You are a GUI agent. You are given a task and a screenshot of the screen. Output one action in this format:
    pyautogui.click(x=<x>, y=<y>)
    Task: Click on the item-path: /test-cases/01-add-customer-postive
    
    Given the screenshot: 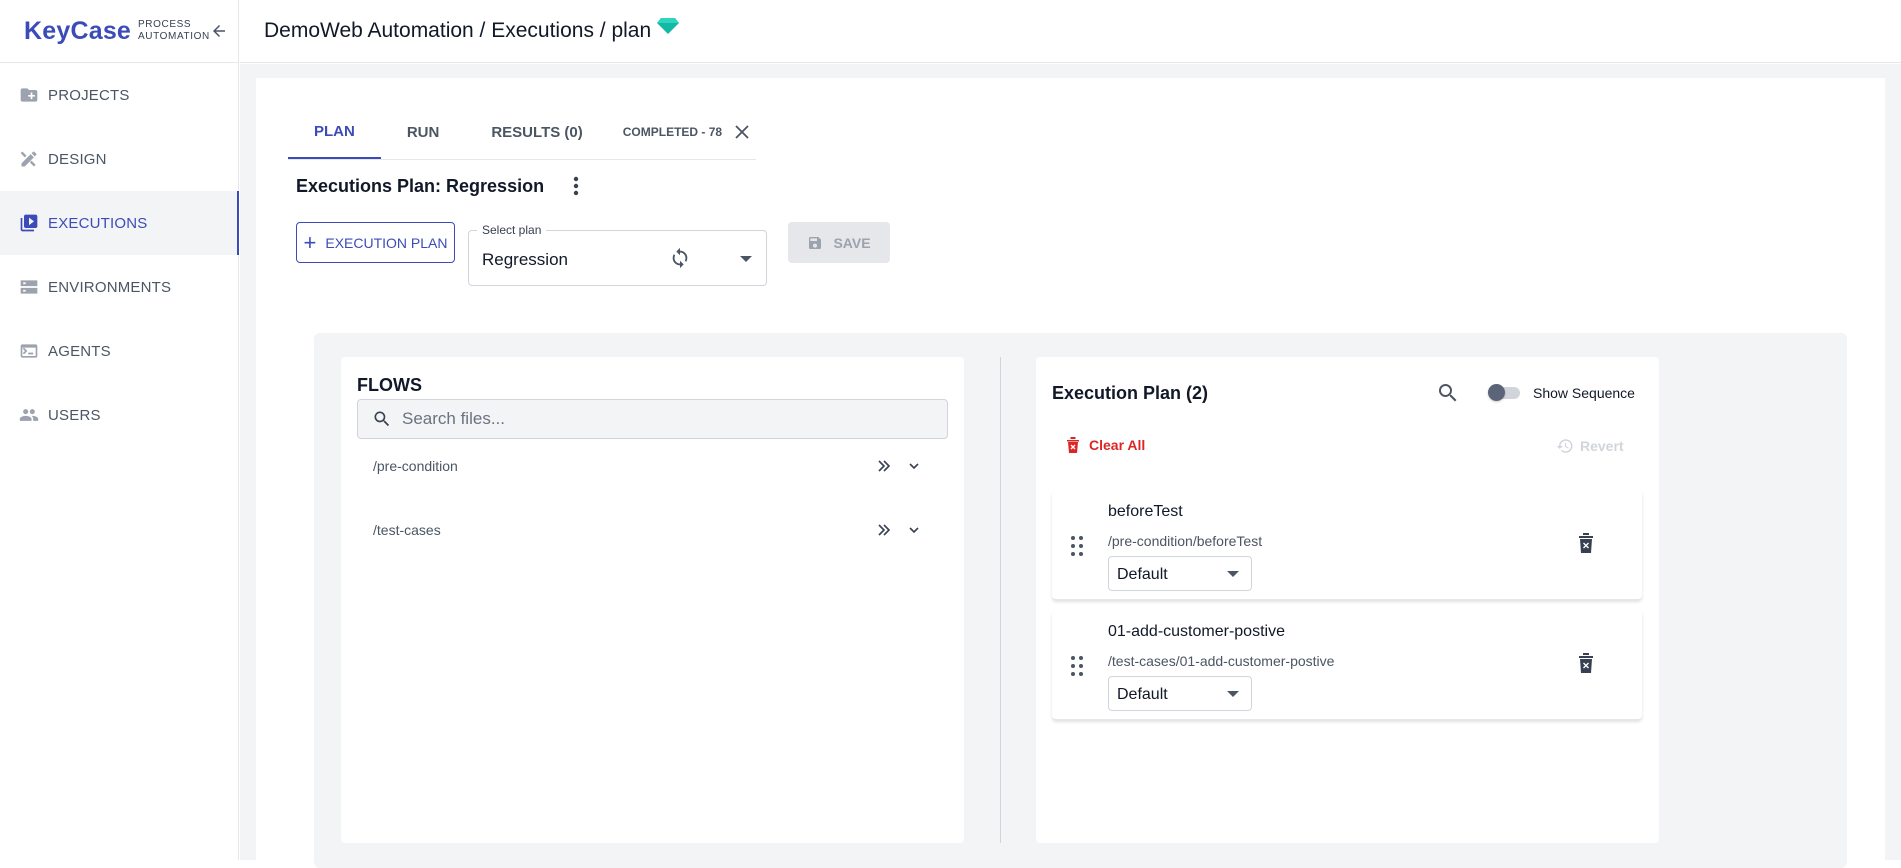 What is the action you would take?
    pyautogui.click(x=1221, y=661)
    